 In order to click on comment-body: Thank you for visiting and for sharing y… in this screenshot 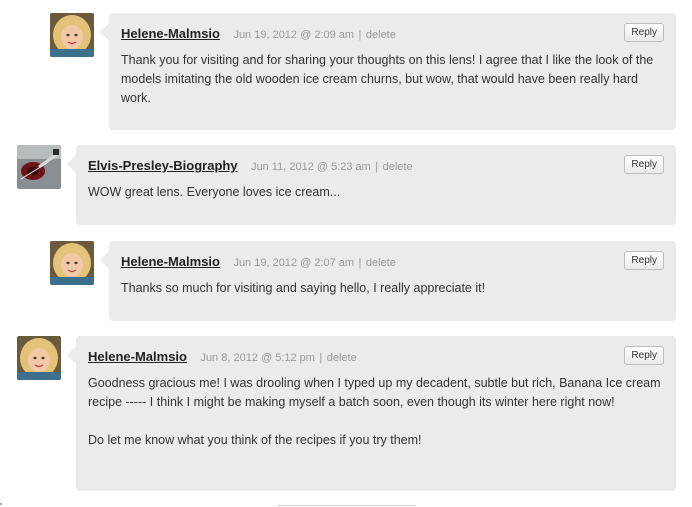, I will do `click(391, 79)`.